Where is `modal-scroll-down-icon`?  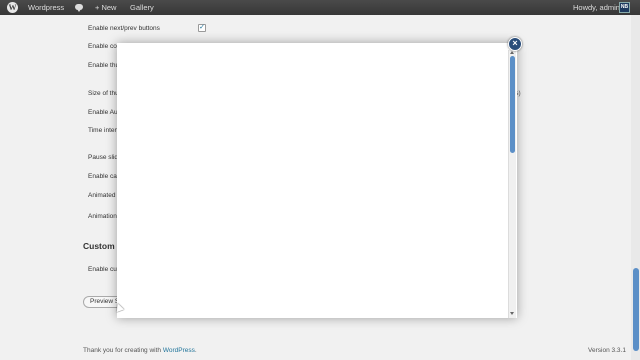
modal-scroll-down-icon is located at coordinates (512, 313).